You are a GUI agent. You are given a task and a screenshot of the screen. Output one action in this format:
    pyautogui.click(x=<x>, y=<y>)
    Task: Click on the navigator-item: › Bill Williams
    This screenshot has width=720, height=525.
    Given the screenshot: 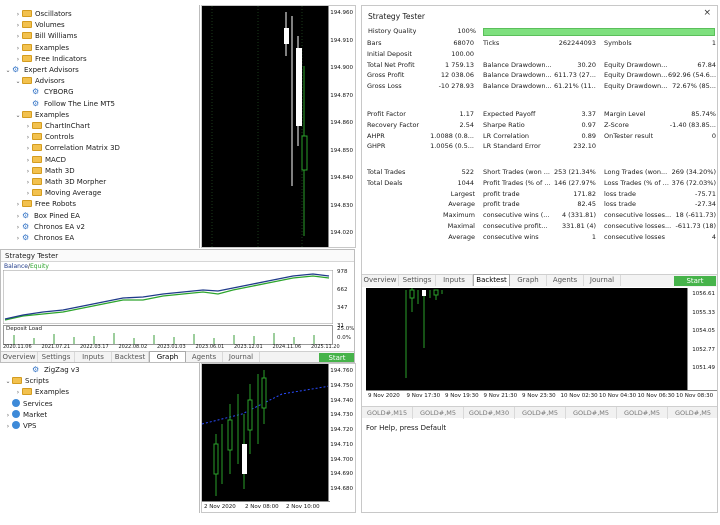 What is the action you would take?
    pyautogui.click(x=45, y=36)
    